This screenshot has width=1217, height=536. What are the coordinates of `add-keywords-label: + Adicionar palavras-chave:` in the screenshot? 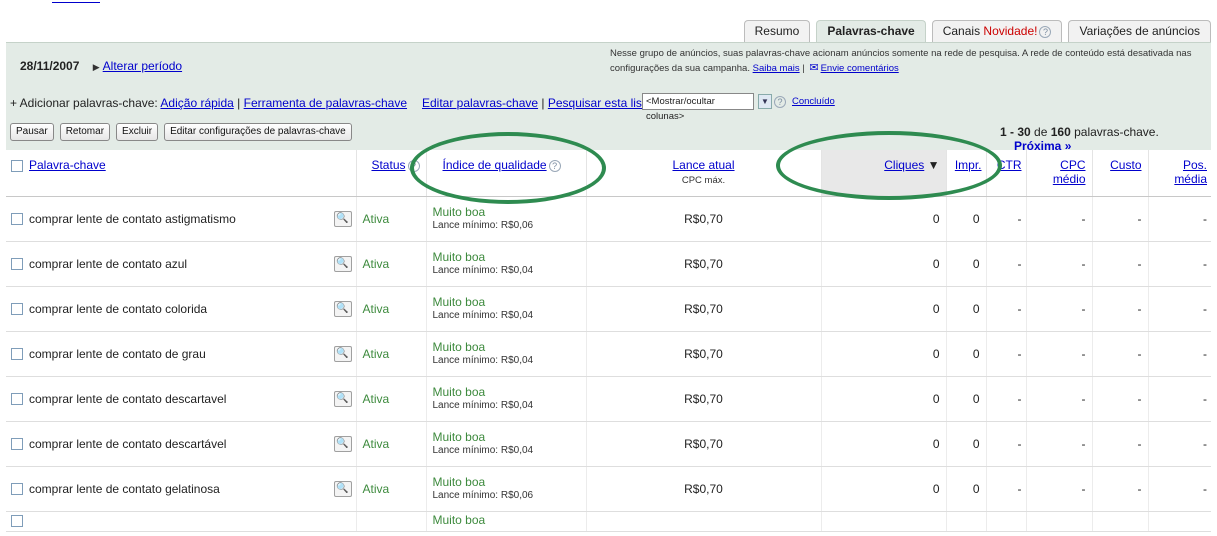 It's located at (84, 103).